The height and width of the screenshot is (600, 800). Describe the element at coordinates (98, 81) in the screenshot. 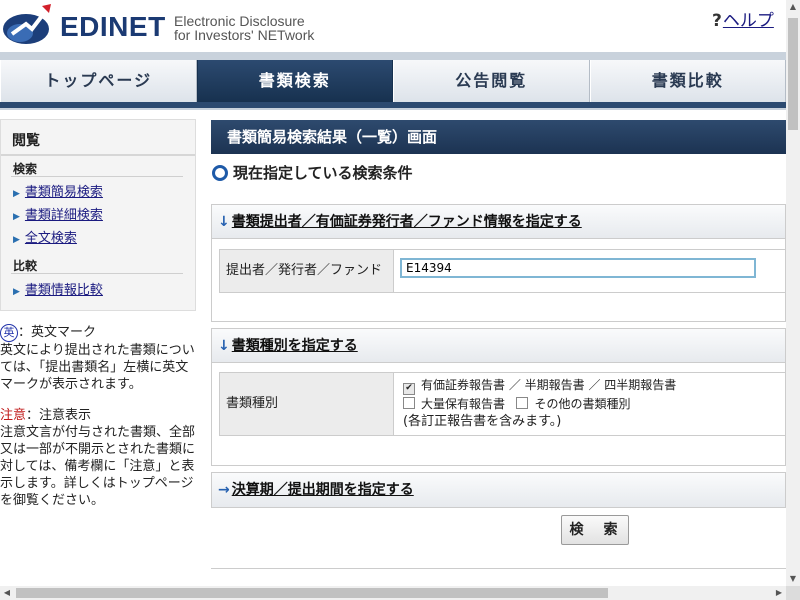

I see `tab-top-page: トップページ` at that location.